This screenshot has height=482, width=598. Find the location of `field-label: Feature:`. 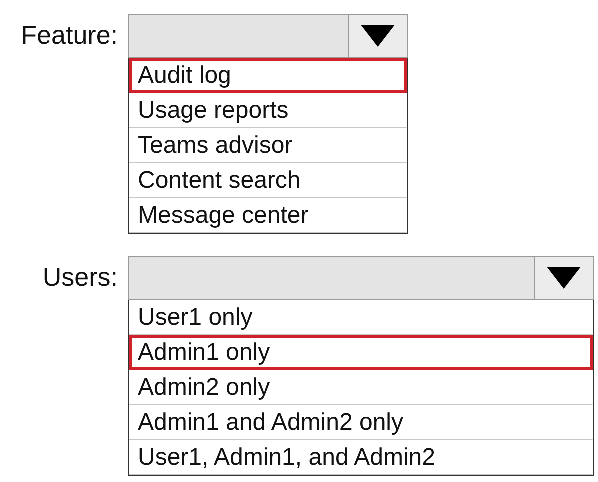

field-label: Feature: is located at coordinates (69, 35).